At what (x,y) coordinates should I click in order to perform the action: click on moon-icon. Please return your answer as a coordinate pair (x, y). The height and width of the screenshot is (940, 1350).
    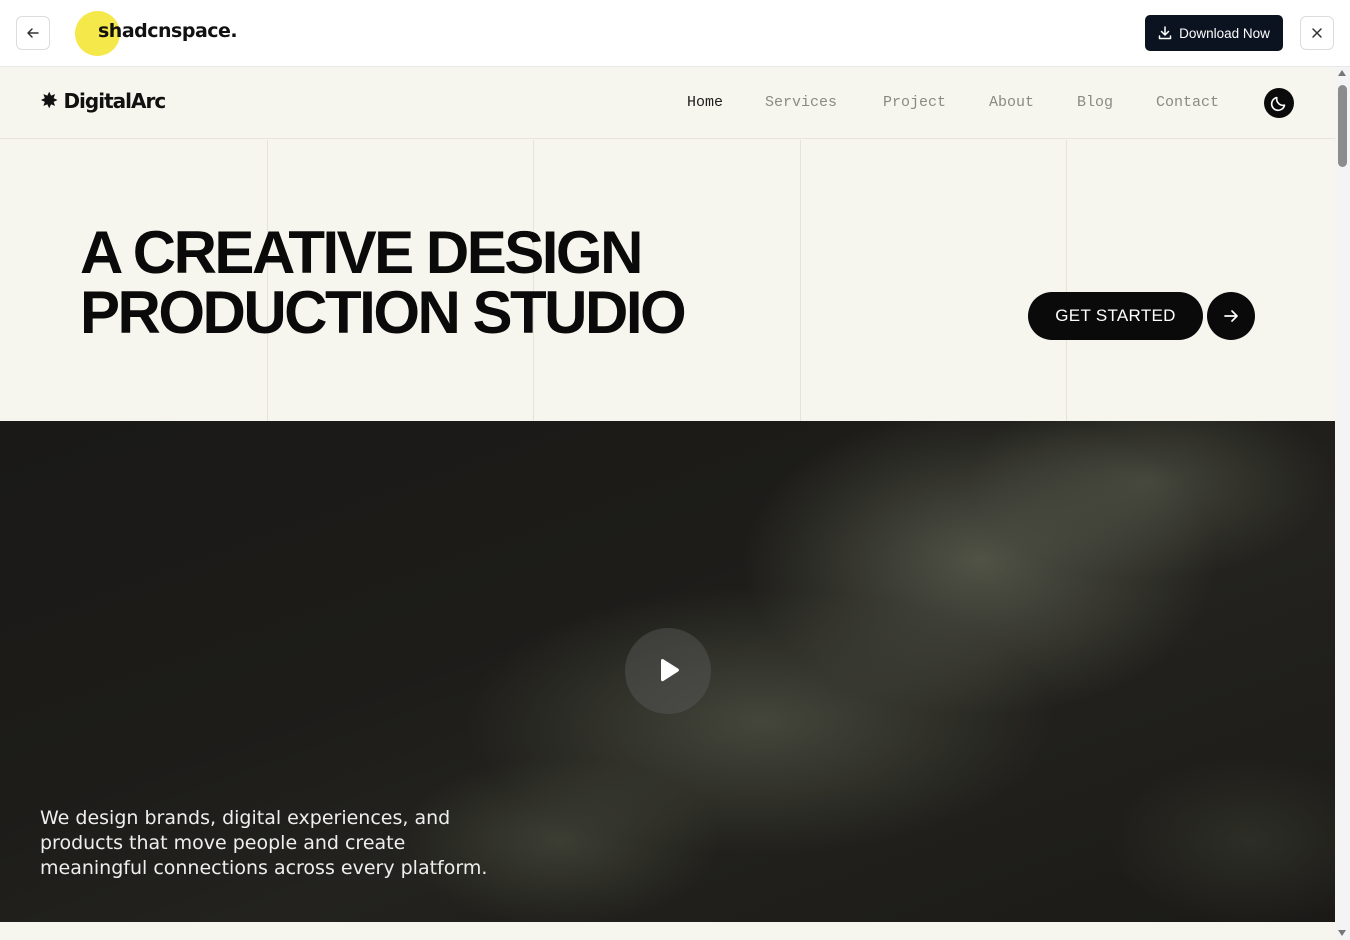
    Looking at the image, I should click on (1278, 104).